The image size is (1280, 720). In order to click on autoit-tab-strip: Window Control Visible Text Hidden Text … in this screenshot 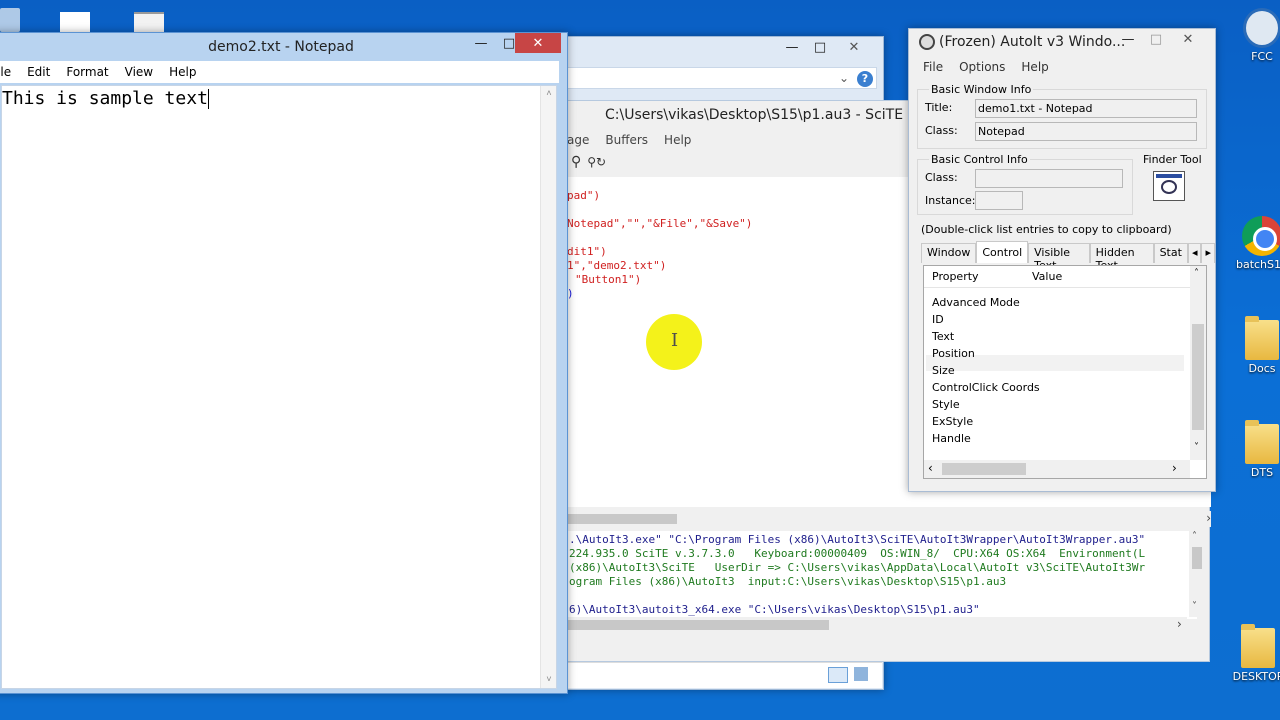, I will do `click(1068, 256)`.